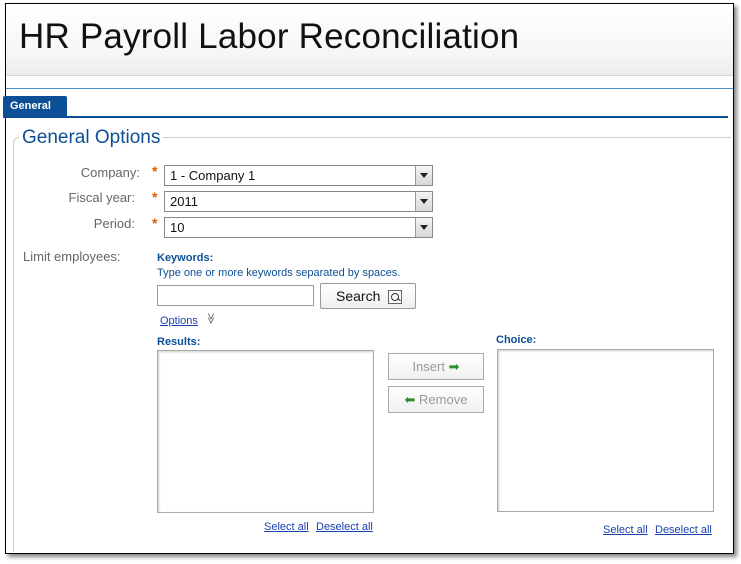 The image size is (741, 564). I want to click on choice-label: Choice:, so click(516, 340).